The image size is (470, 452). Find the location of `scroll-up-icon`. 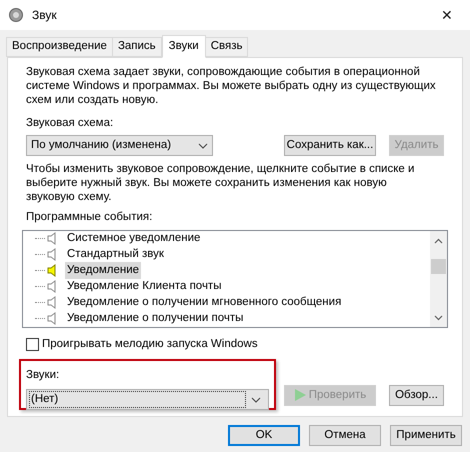

scroll-up-icon is located at coordinates (438, 241).